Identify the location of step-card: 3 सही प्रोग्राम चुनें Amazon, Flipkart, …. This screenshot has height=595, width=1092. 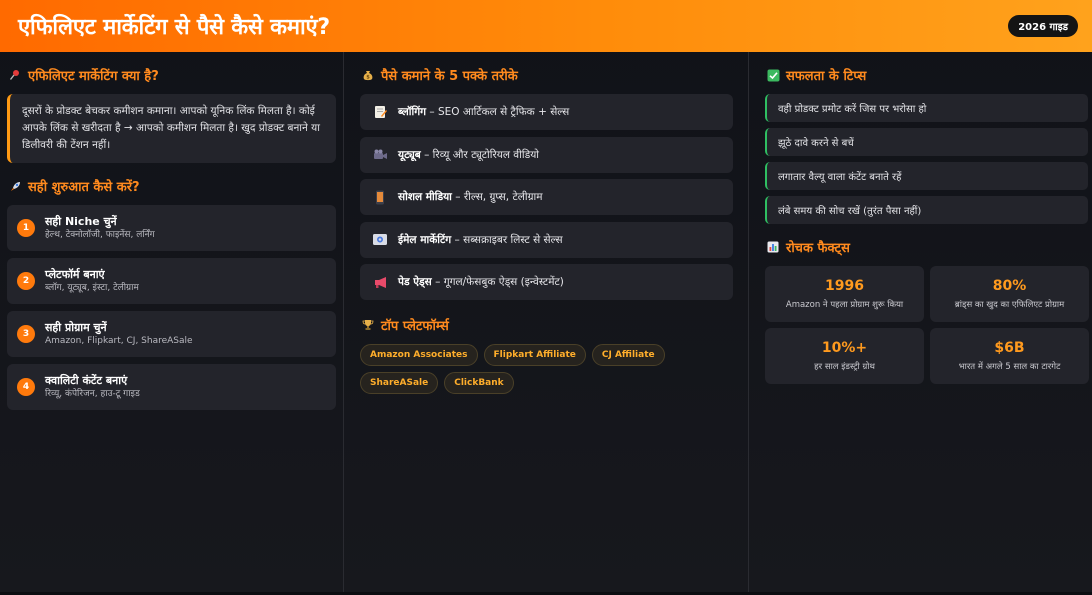
(171, 334).